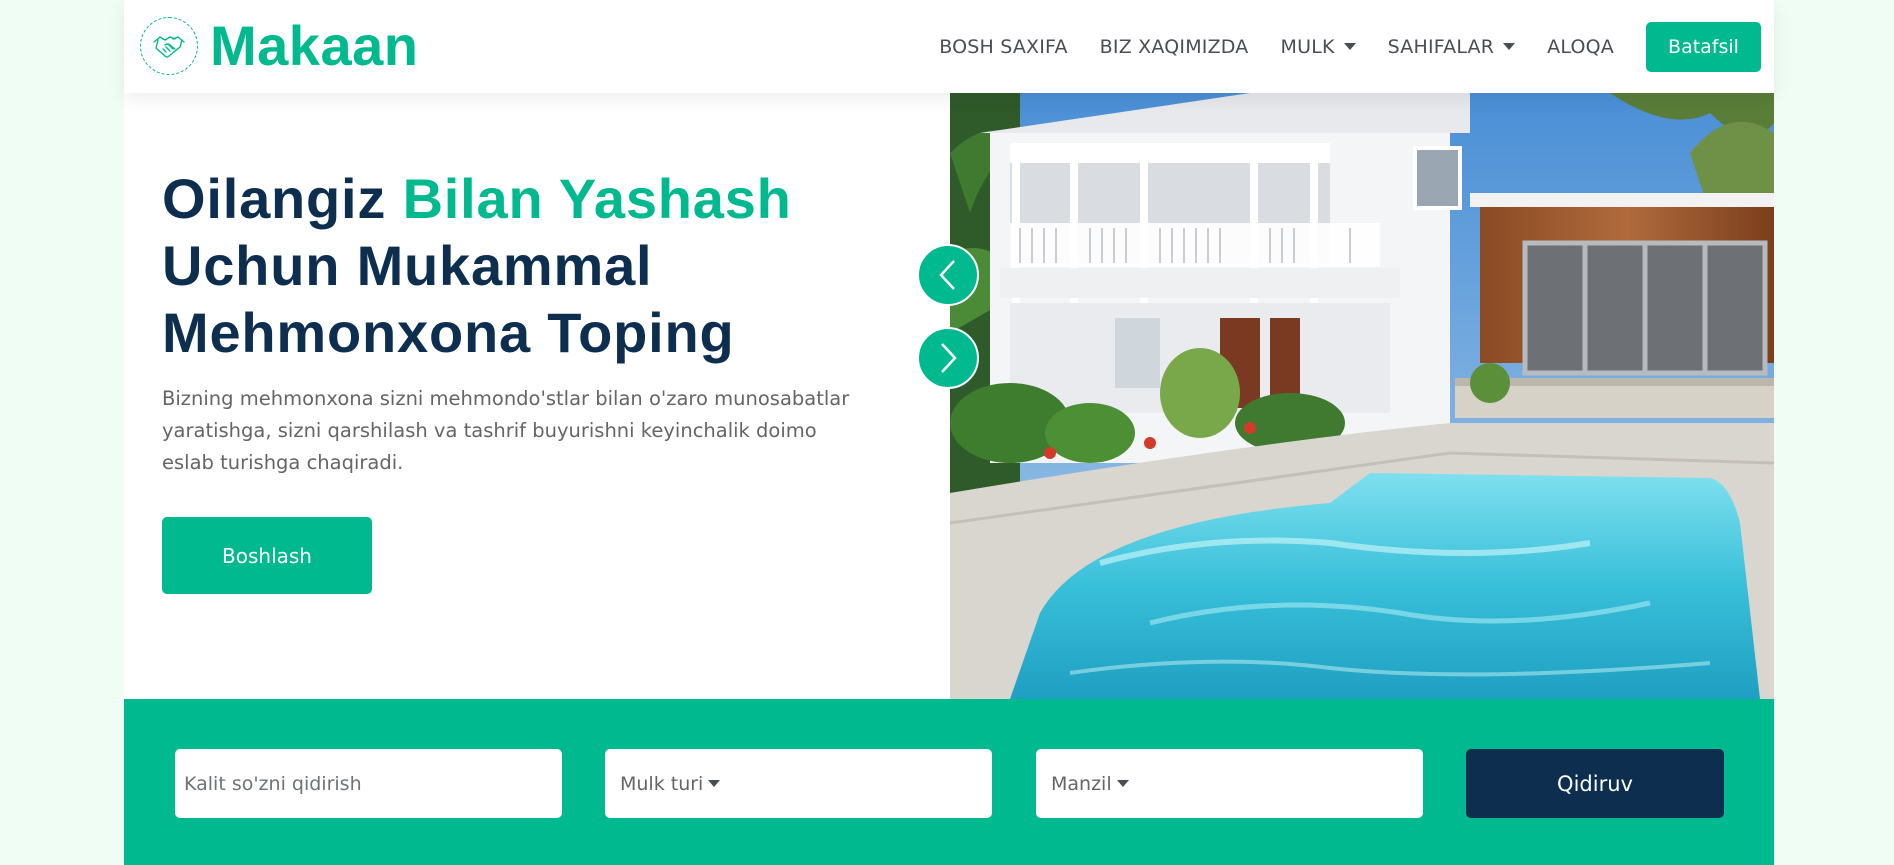 This screenshot has height=865, width=1894. Describe the element at coordinates (1081, 783) in the screenshot. I see `location-label: Manzil` at that location.